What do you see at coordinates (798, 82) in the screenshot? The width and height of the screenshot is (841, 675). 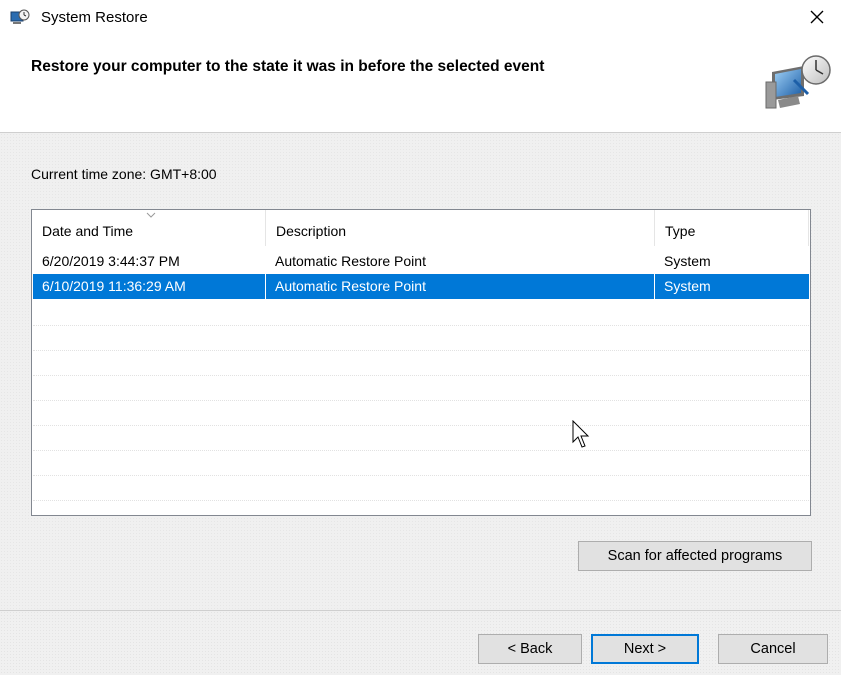 I see `system-restore-logo-icon` at bounding box center [798, 82].